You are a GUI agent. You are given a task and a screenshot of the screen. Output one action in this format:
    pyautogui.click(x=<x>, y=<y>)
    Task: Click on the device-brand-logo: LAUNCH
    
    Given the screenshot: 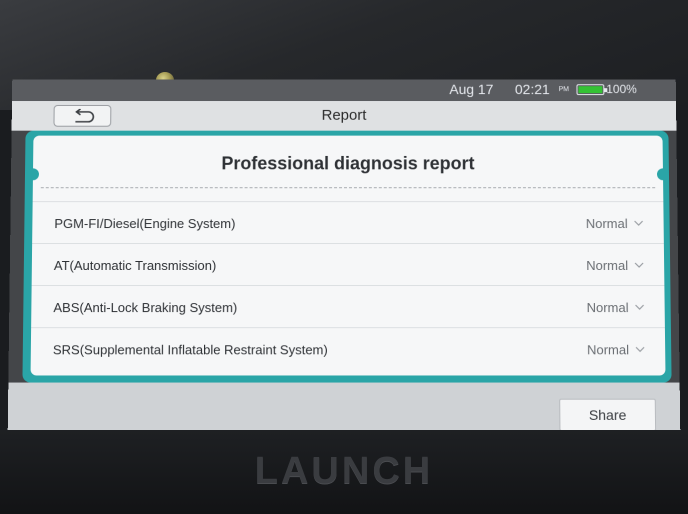 What is the action you would take?
    pyautogui.click(x=344, y=471)
    